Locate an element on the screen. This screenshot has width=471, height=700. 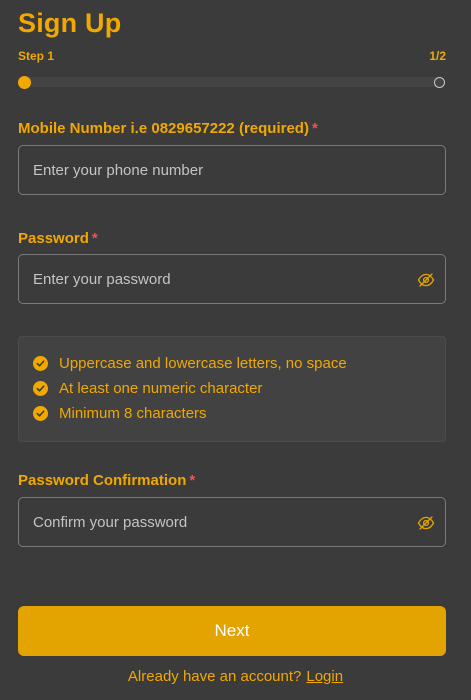
password-rule-text: Minimum 8 characters is located at coordinates (133, 413).